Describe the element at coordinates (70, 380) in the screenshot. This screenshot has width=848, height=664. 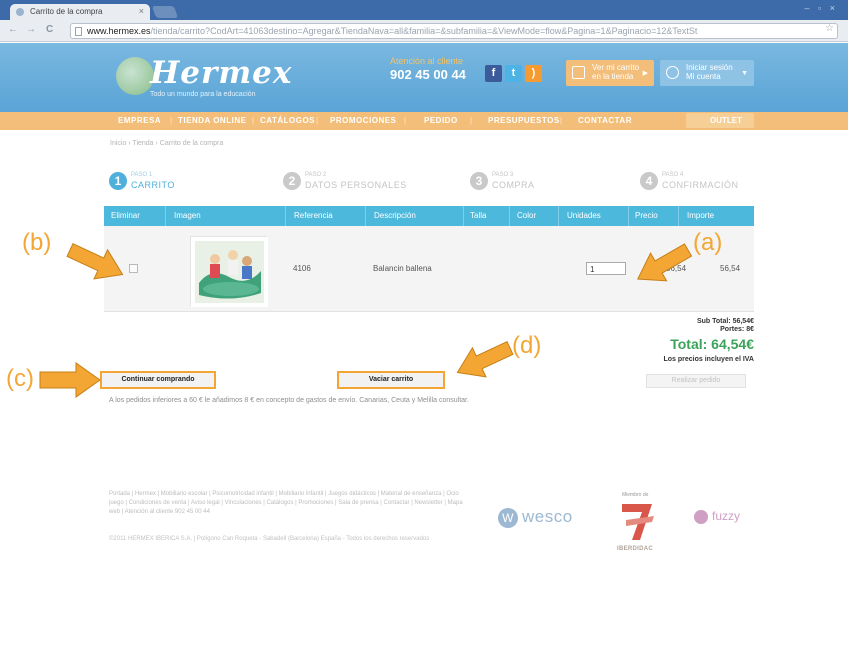
I see `arrow-c-icon` at that location.